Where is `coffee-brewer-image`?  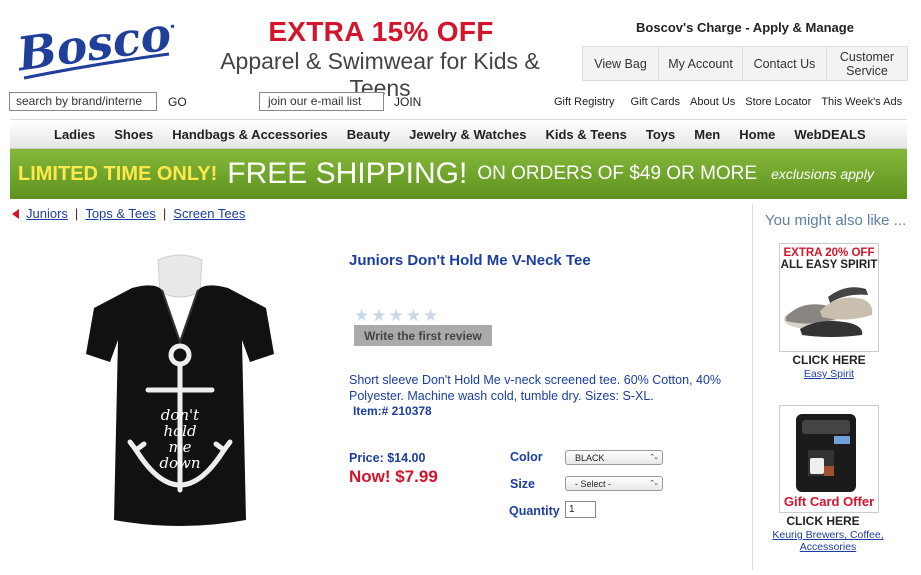 coffee-brewer-image is located at coordinates (826, 453).